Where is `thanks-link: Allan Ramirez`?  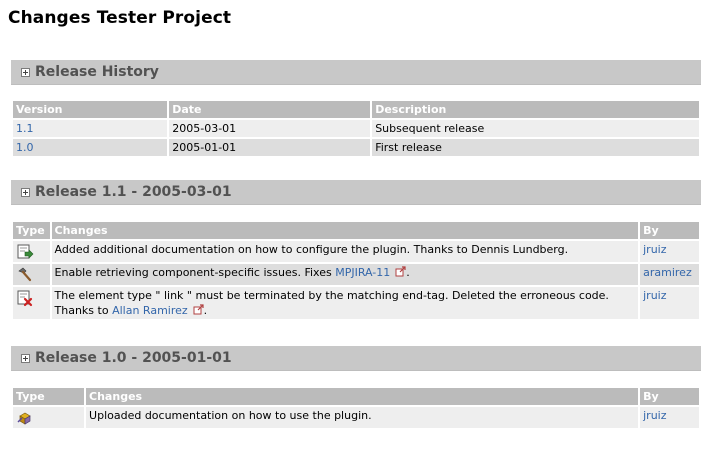
thanks-link: Allan Ramirez is located at coordinates (150, 310).